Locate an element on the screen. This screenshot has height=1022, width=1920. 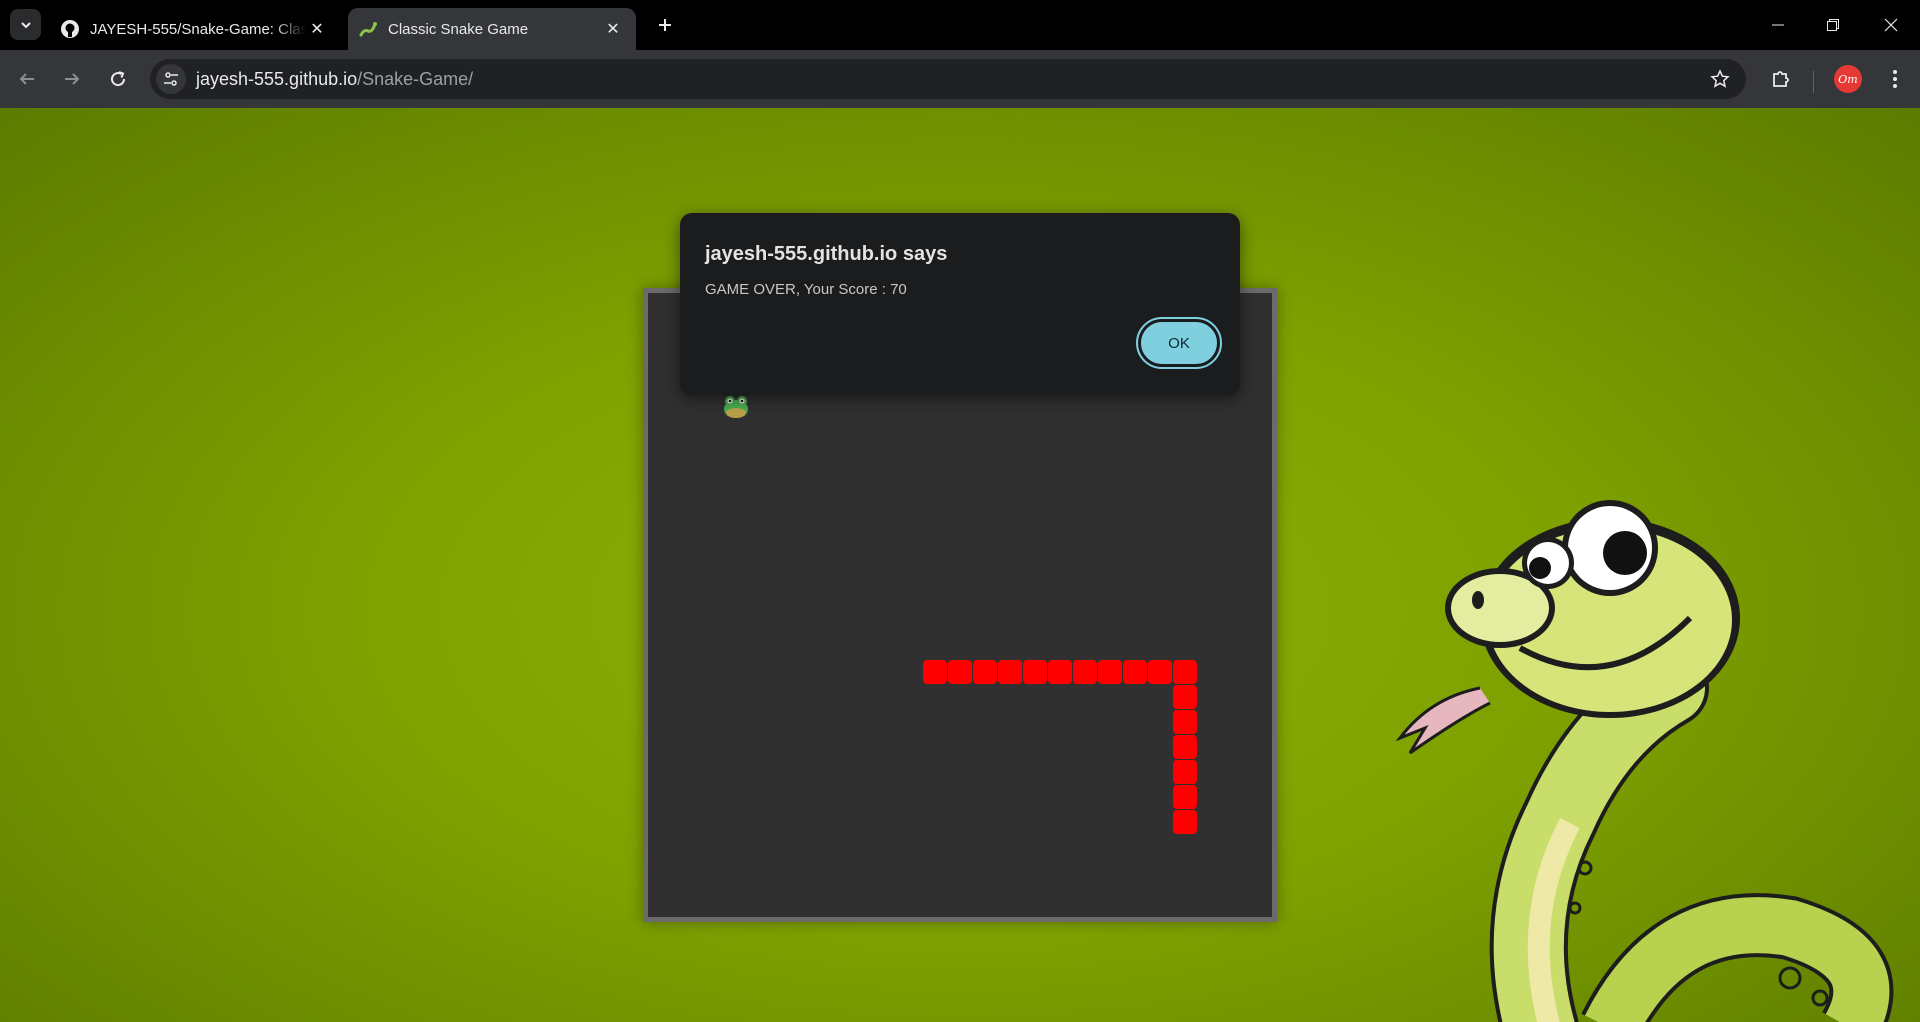
reload-button is located at coordinates (118, 79).